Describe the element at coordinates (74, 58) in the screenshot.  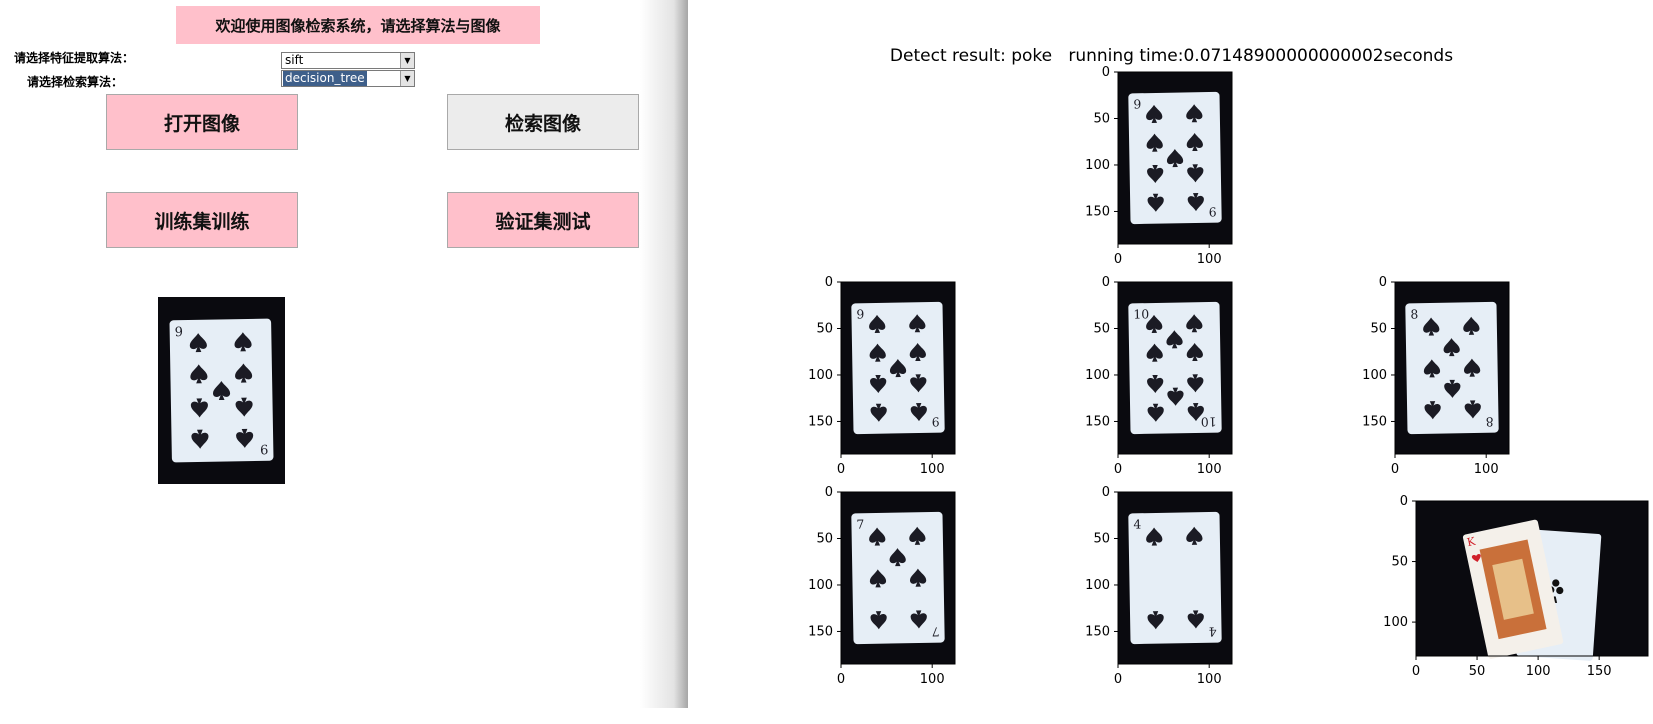
I see `feature-algorithm-label: 请选择特征提取算法：` at that location.